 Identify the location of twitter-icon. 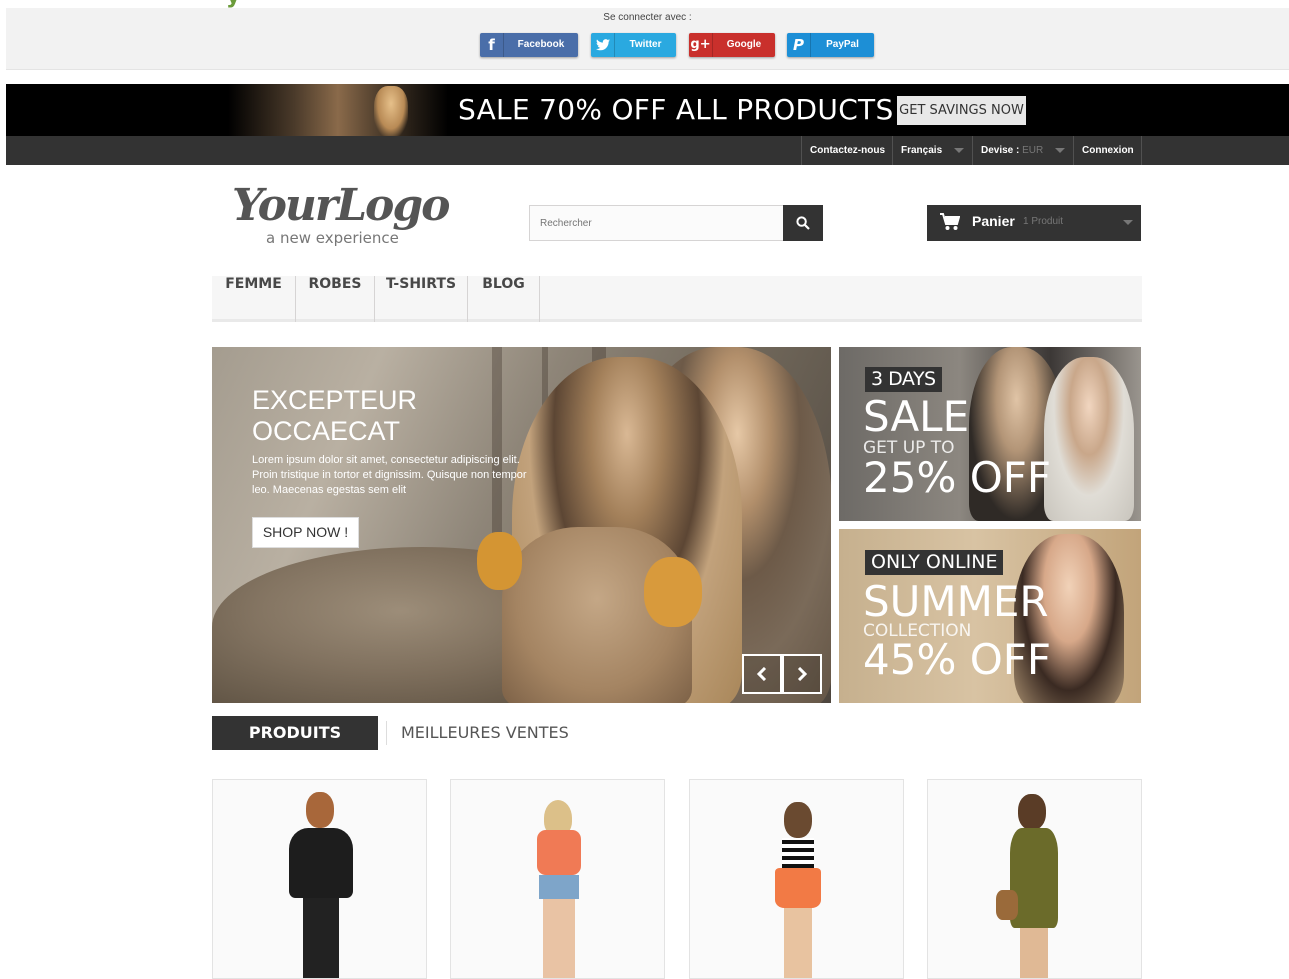
(603, 45).